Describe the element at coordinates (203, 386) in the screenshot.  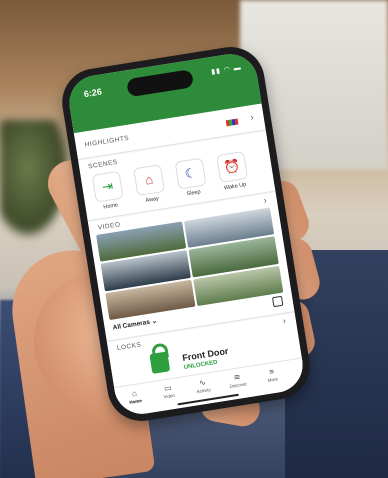
I see `tab-activity: ∿ Activity` at that location.